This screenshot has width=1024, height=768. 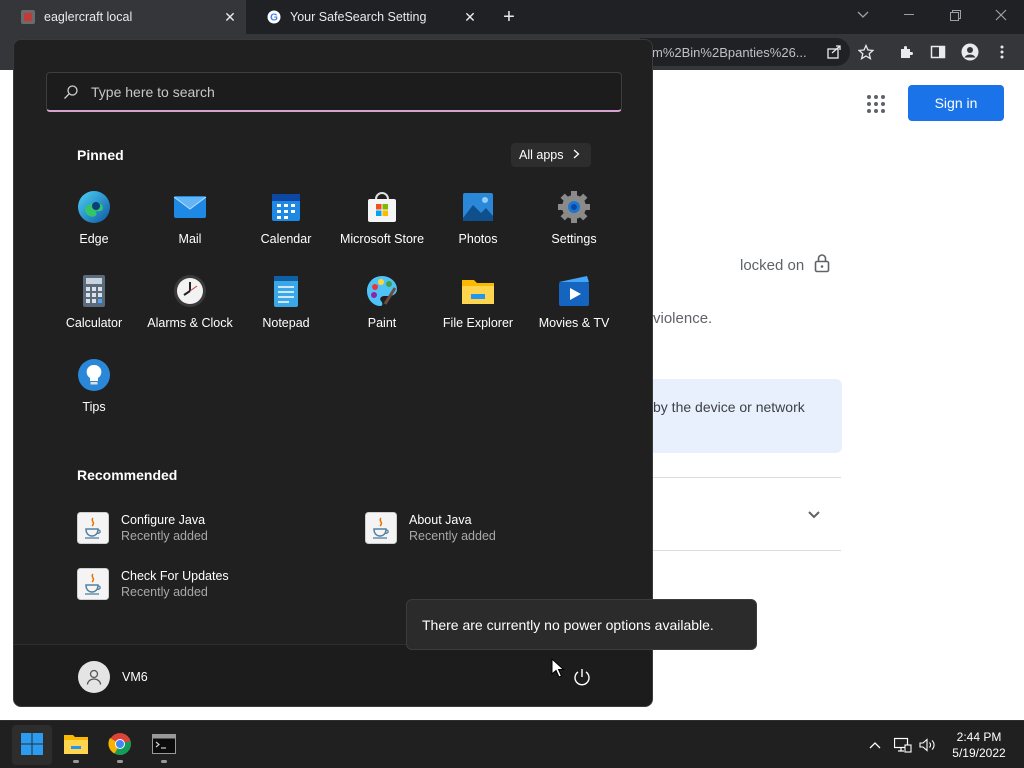 I want to click on profile-icon, so click(x=970, y=52).